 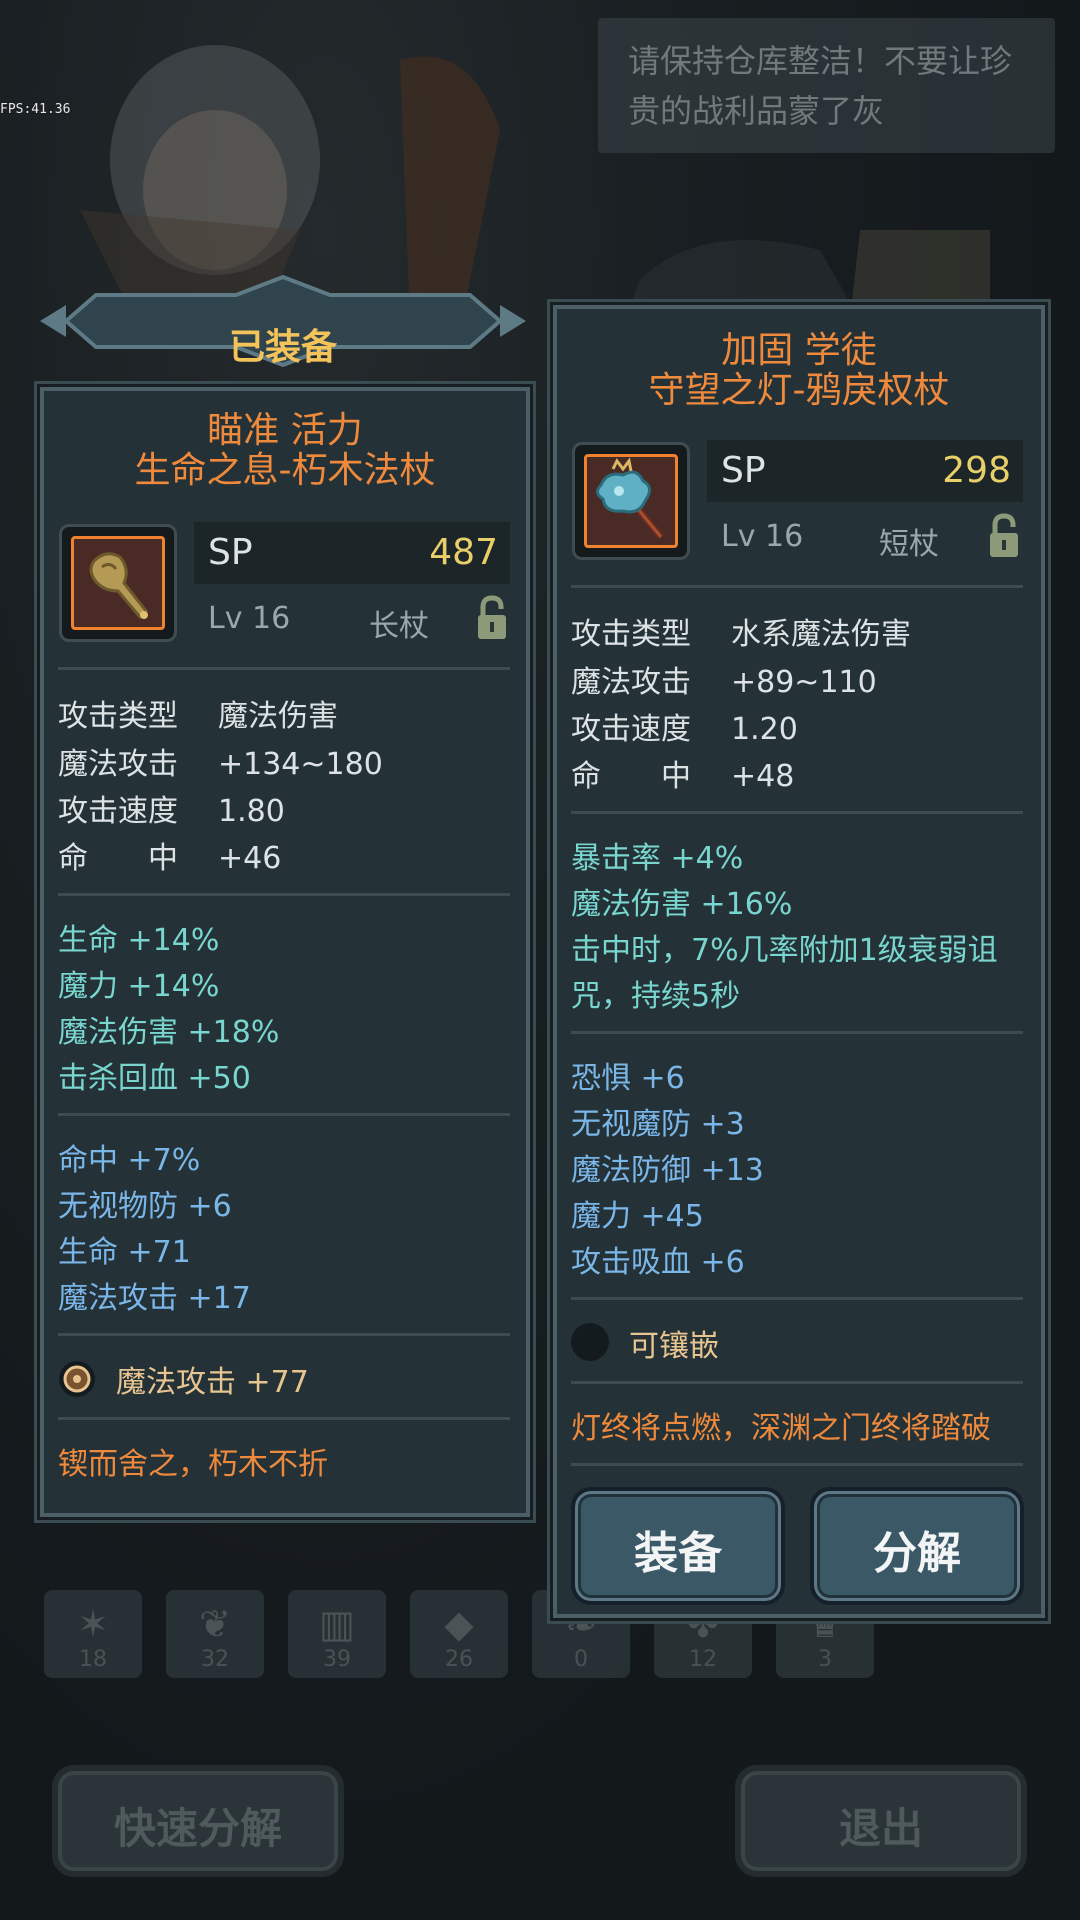 What do you see at coordinates (169, 1032) in the screenshot?
I see `bonus-stat: 魔法伤害 +18%` at bounding box center [169, 1032].